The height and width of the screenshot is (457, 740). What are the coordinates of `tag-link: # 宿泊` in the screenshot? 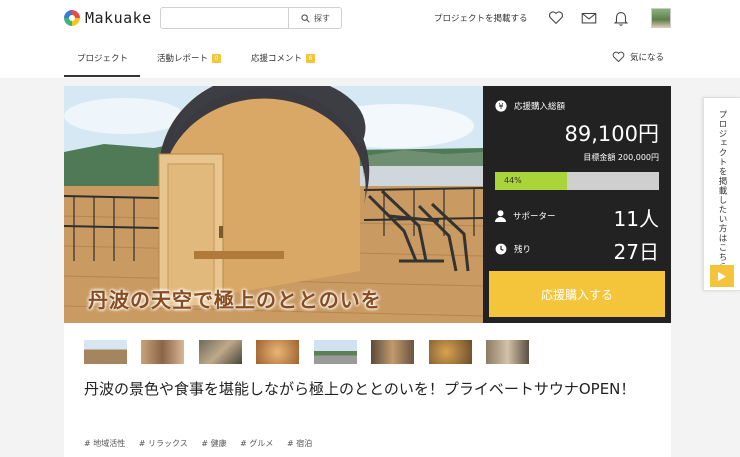 It's located at (299, 443).